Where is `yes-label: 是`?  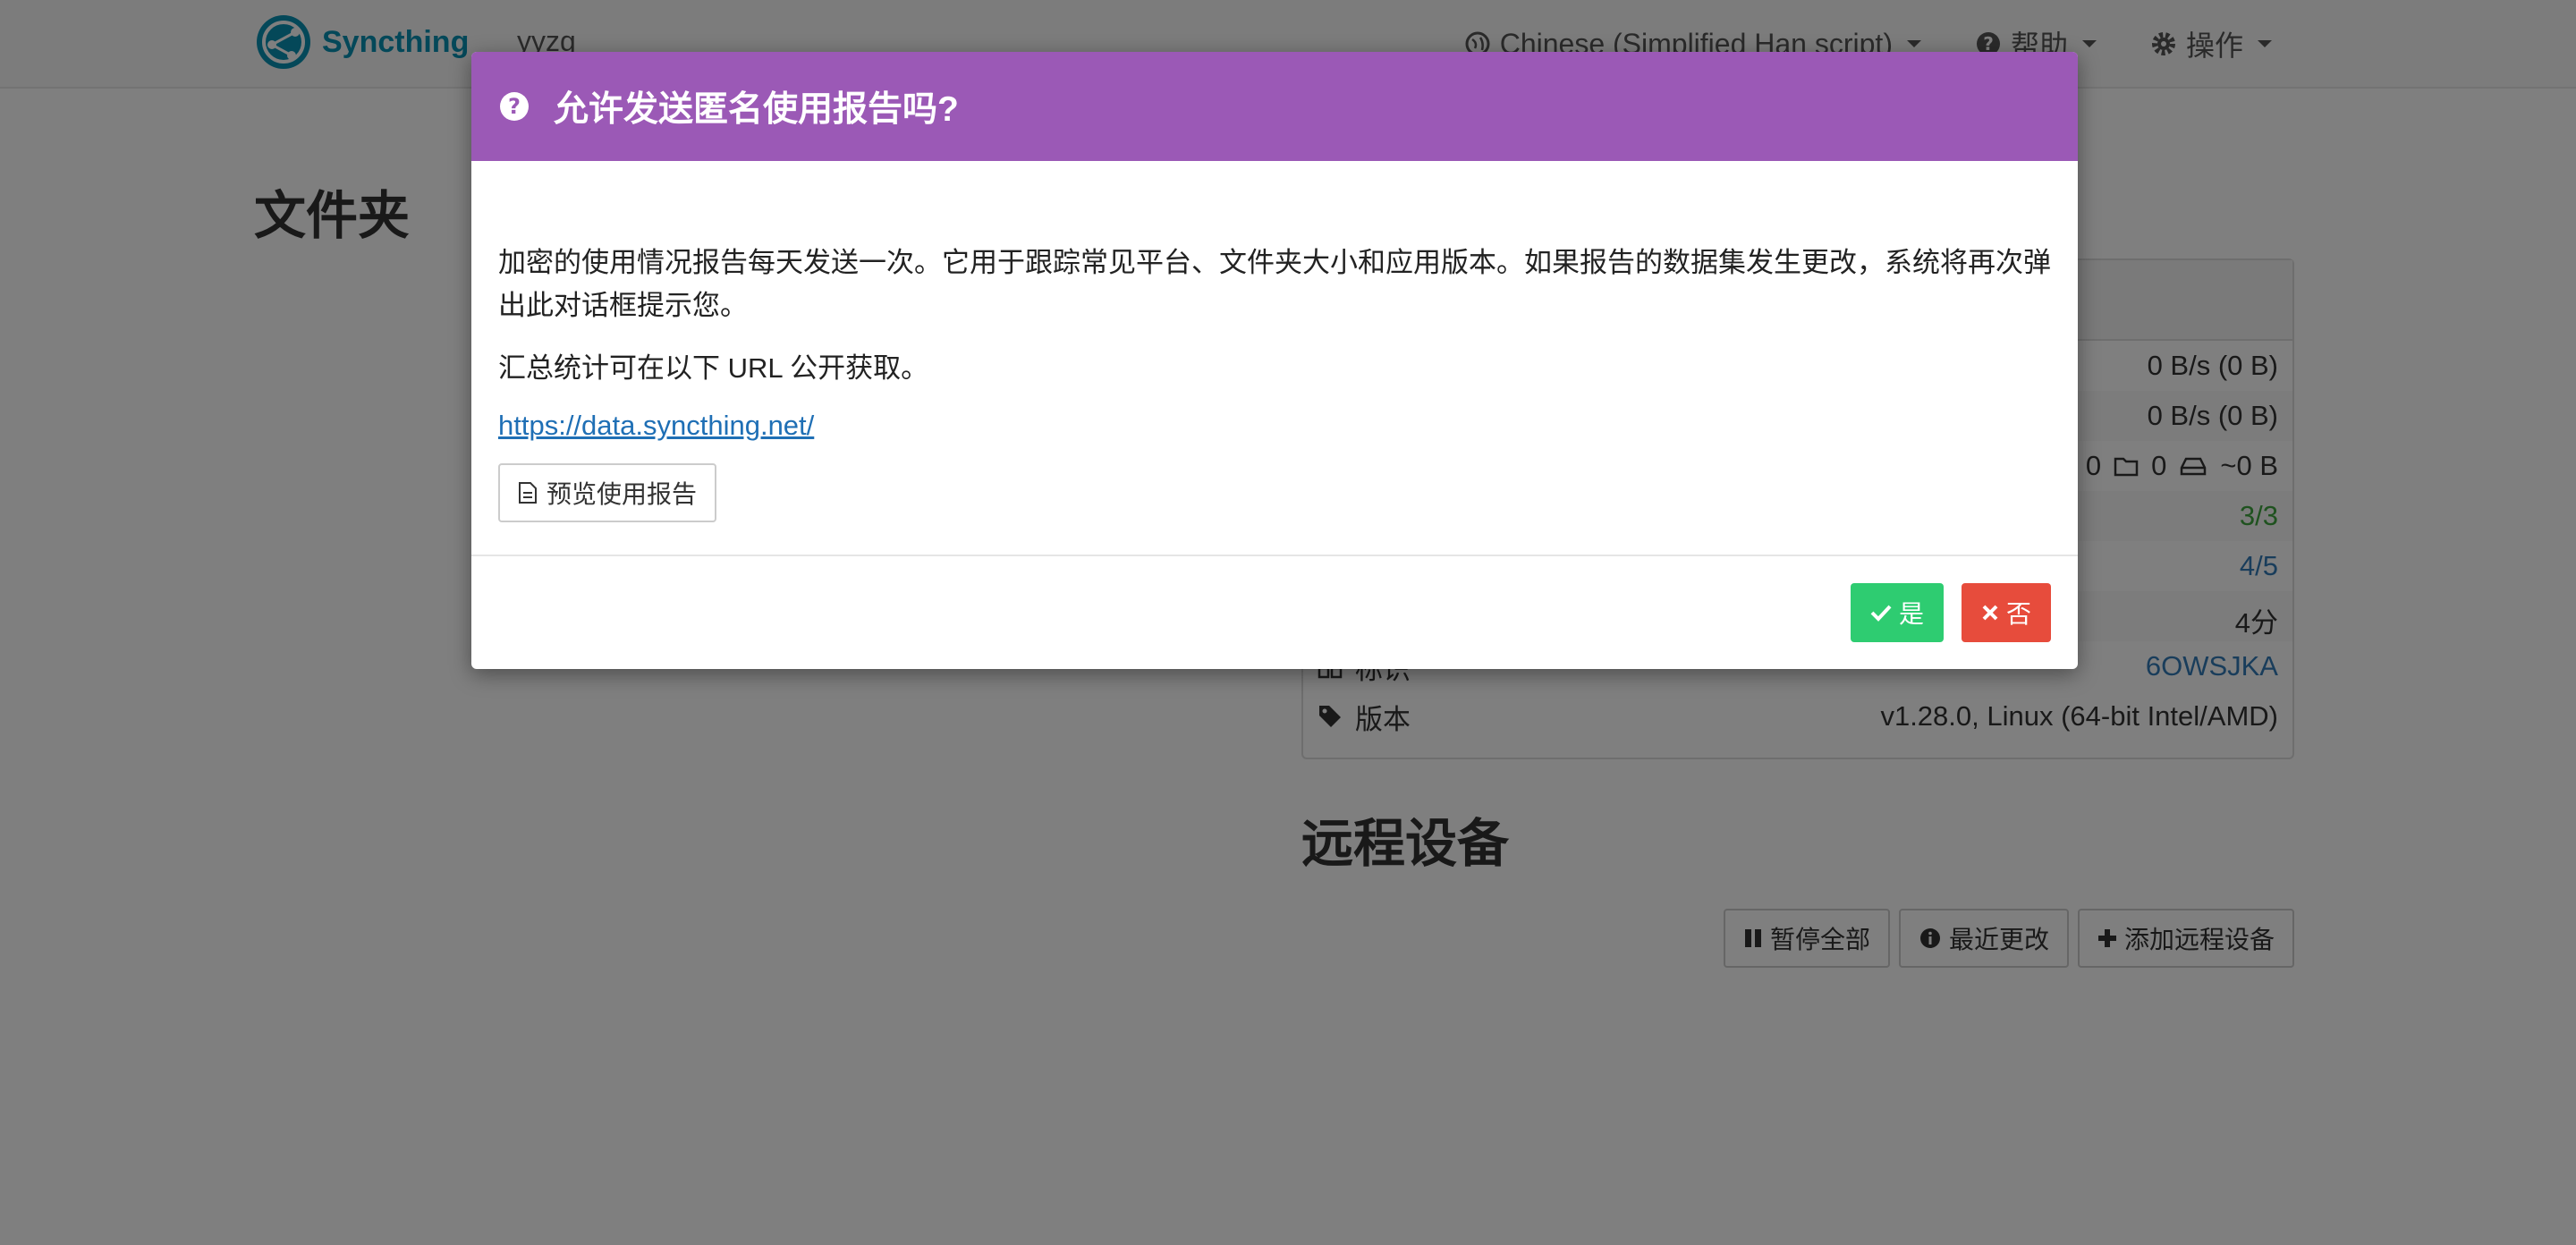 yes-label: 是 is located at coordinates (1911, 614).